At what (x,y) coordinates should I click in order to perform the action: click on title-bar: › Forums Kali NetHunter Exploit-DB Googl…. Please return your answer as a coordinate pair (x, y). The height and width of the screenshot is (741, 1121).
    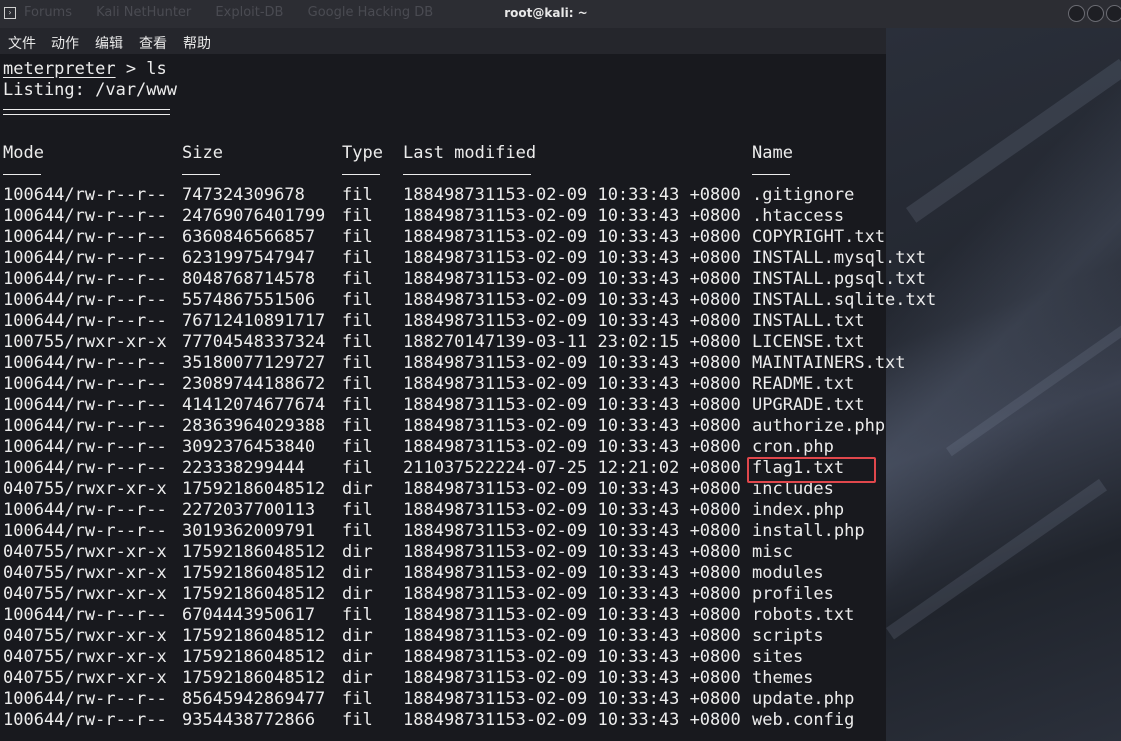
    Looking at the image, I should click on (560, 14).